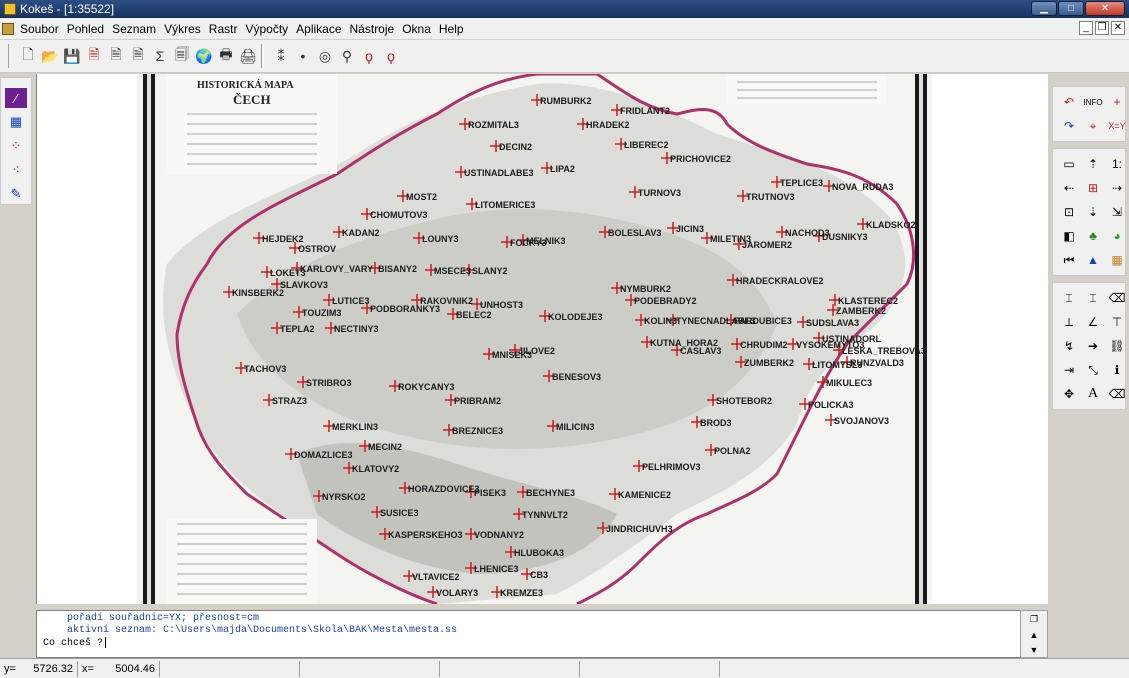 Image resolution: width=1129 pixels, height=678 pixels. I want to click on number-icon: 1:, so click(1117, 164).